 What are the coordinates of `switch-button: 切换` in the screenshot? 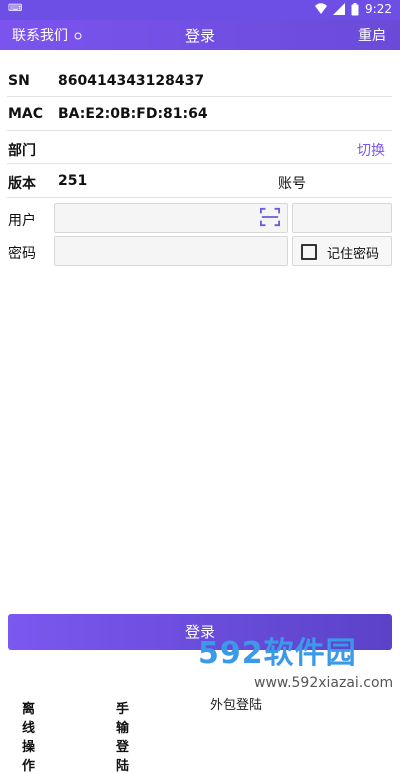 It's located at (371, 150).